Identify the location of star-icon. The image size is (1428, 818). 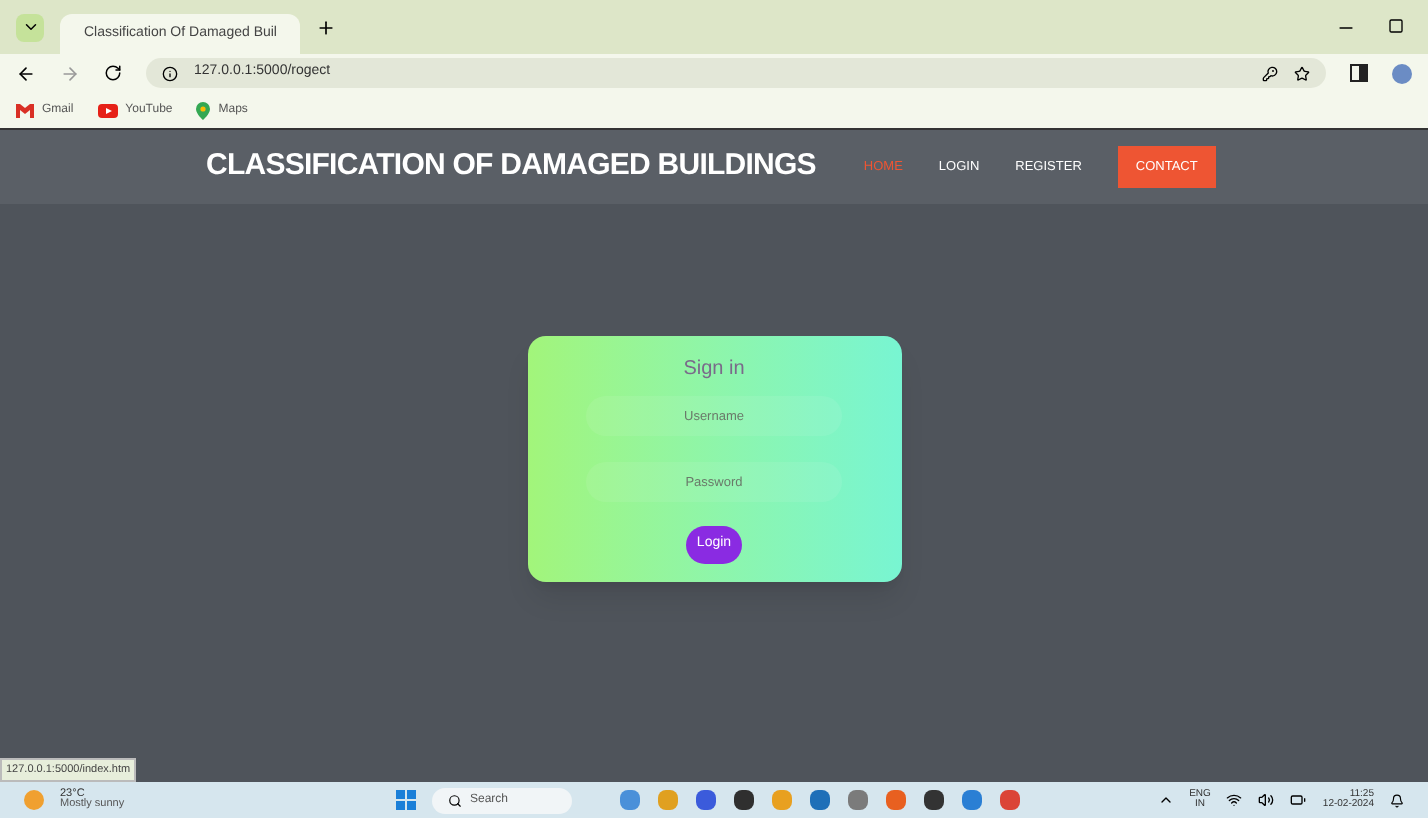
(1302, 73).